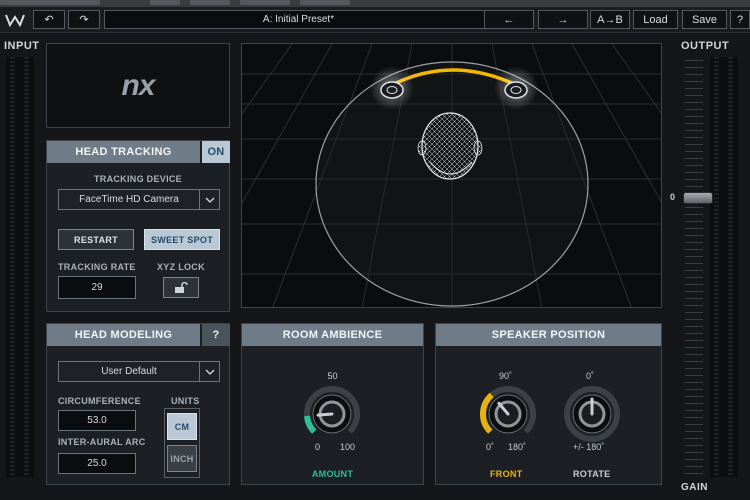 The width and height of the screenshot is (750, 500). Describe the element at coordinates (332, 376) in the screenshot. I see `ambience-top-value: 50` at that location.